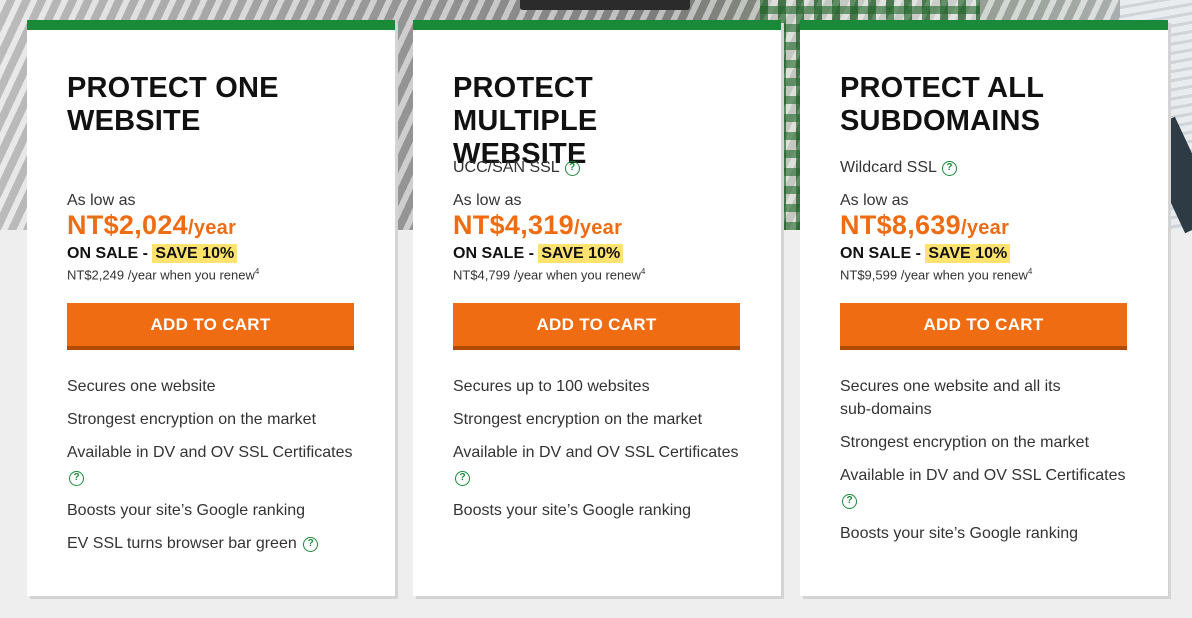 The height and width of the screenshot is (618, 1192). I want to click on renewal-price: NT$2,249 /year when you renew4, so click(211, 274).